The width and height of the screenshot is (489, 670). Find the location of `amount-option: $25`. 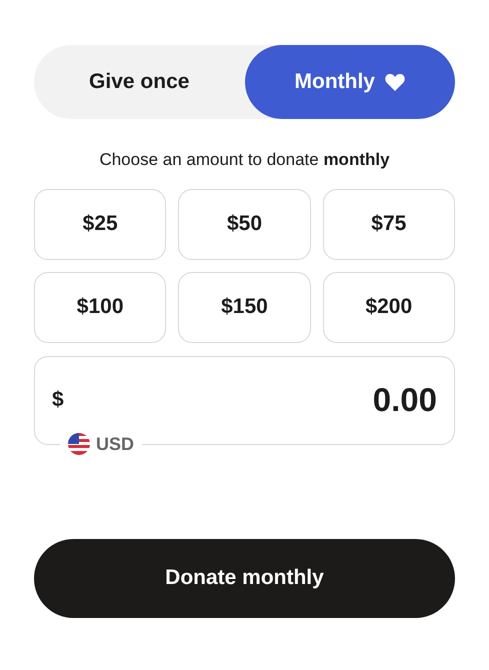

amount-option: $25 is located at coordinates (100, 224).